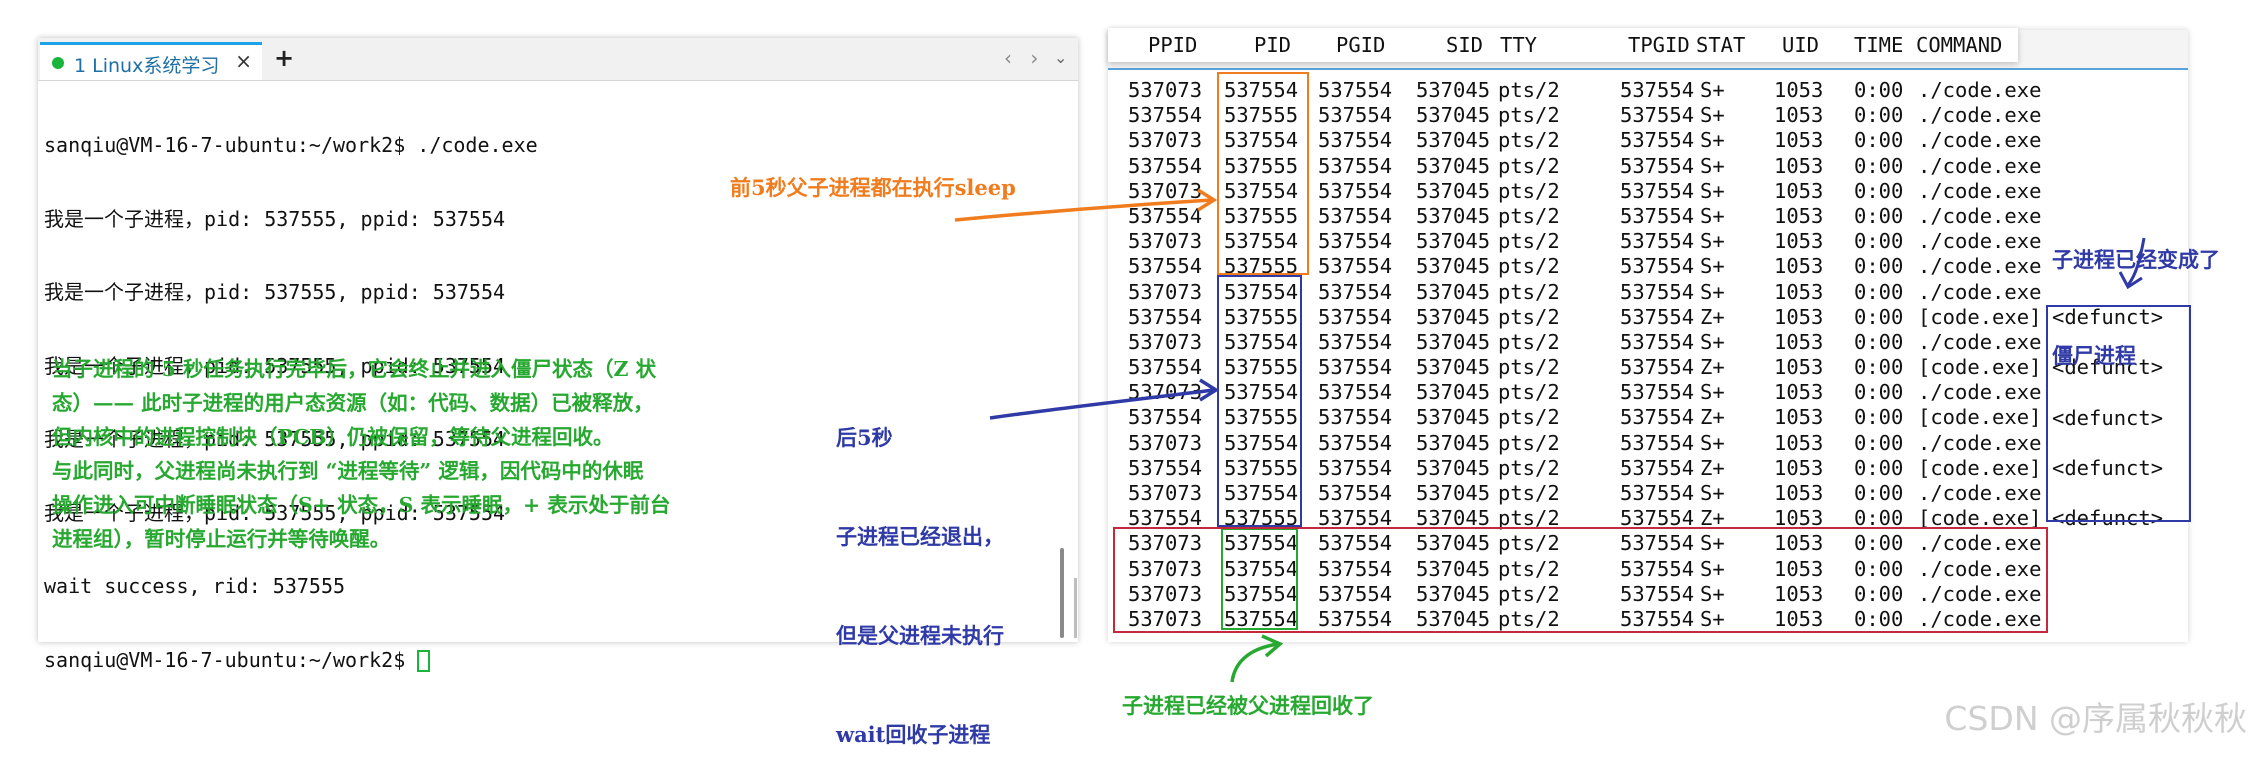 The height and width of the screenshot is (784, 2257). What do you see at coordinates (558, 59) in the screenshot?
I see `tab-bar: 1 Linux系统学习 × + ‹ › ⌄` at bounding box center [558, 59].